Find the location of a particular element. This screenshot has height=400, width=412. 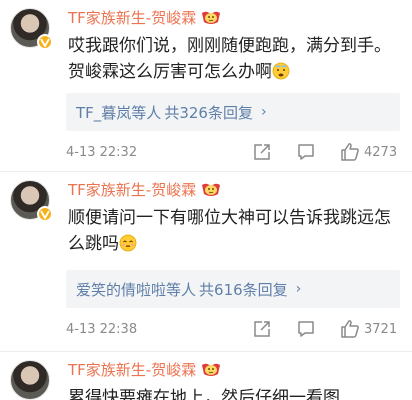

like-count: 3721 is located at coordinates (381, 329).